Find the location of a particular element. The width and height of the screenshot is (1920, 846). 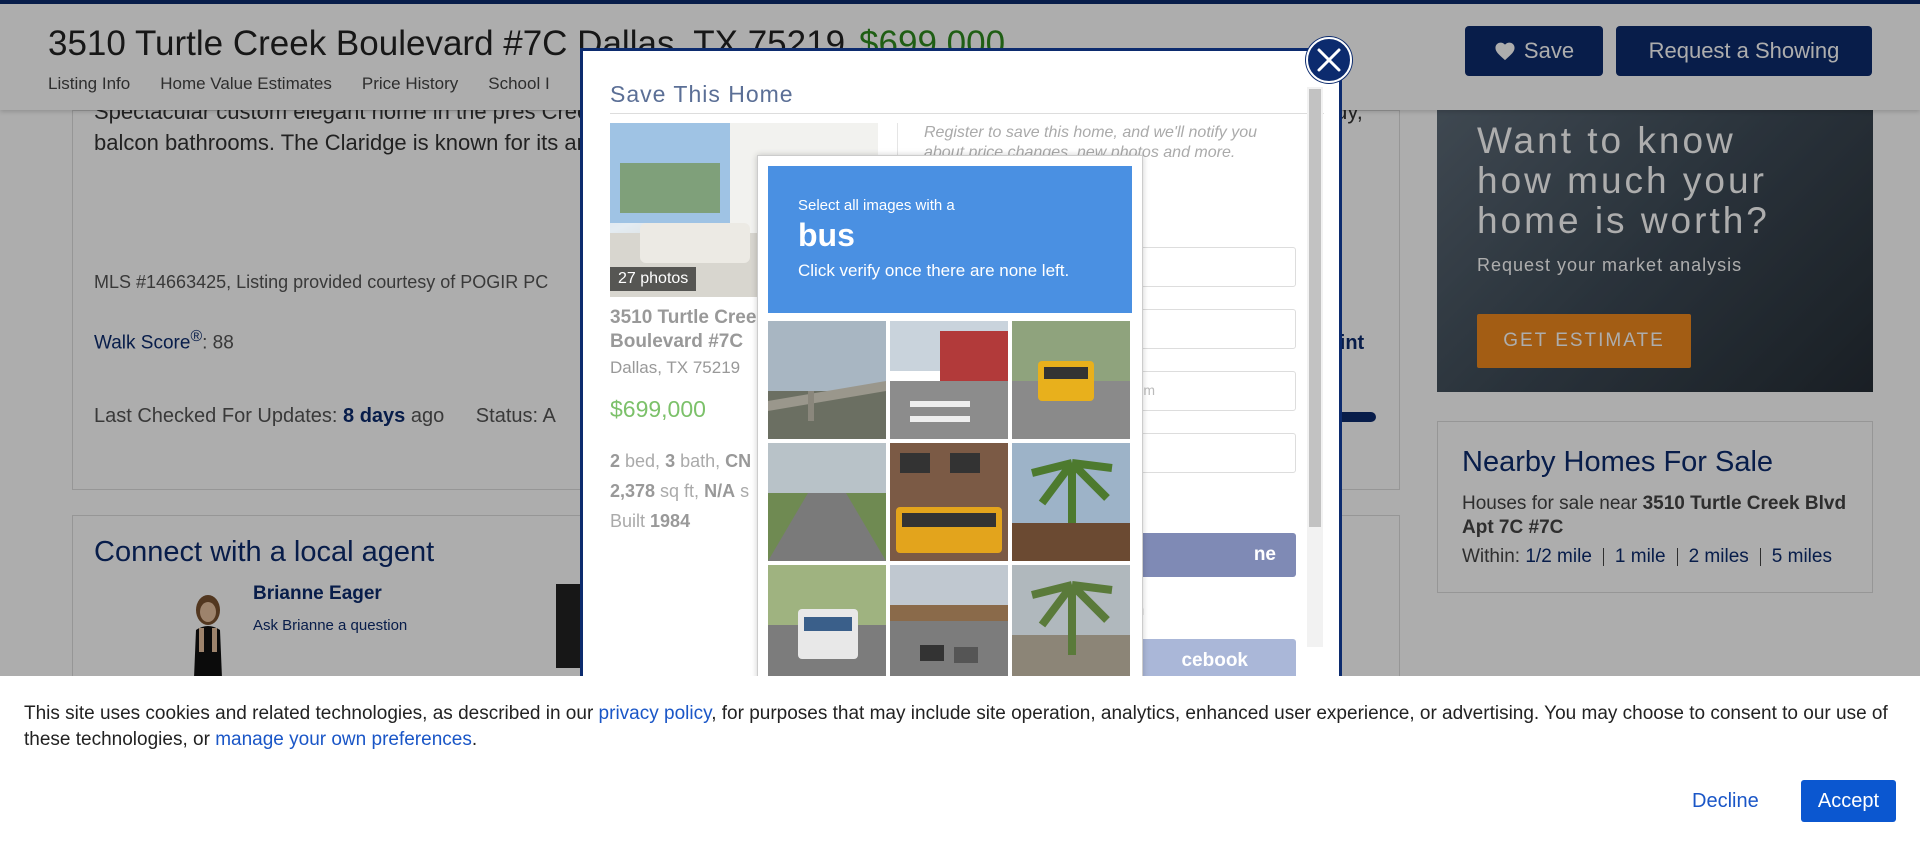

close-modal-button is located at coordinates (1329, 60).